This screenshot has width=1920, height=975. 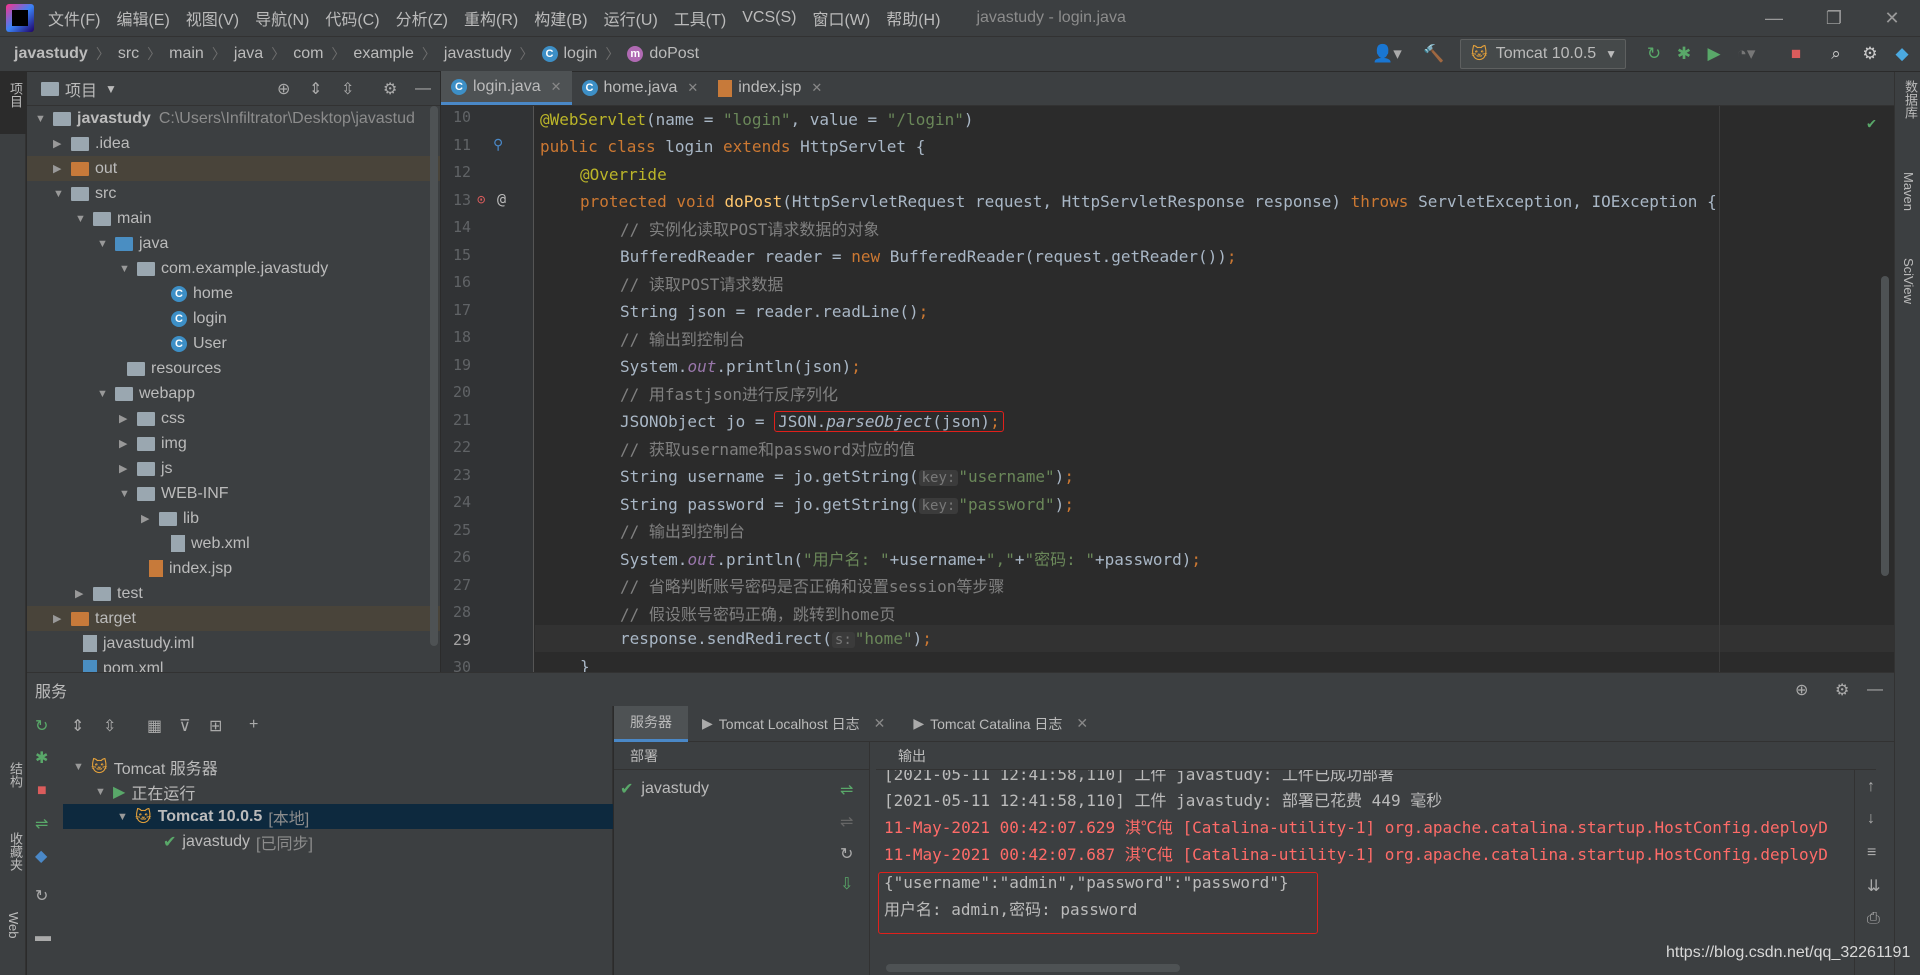 What do you see at coordinates (215, 726) in the screenshot?
I see `new-tab-icon: ⊞` at bounding box center [215, 726].